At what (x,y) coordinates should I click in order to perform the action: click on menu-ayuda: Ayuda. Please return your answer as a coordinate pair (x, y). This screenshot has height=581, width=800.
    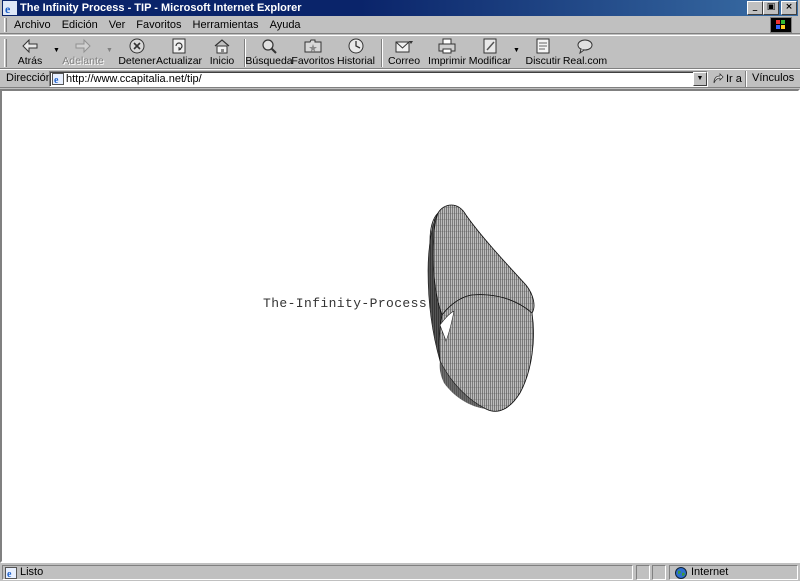
    Looking at the image, I should click on (288, 25).